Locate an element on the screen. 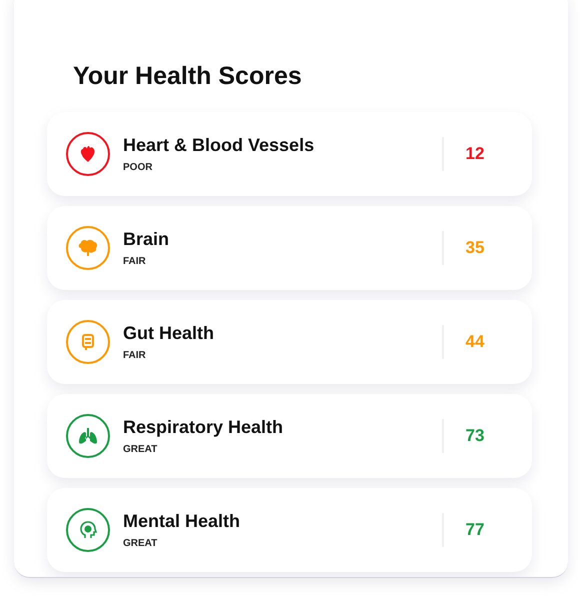 The image size is (580, 602). score-row: Gut Health FAIR 44 is located at coordinates (289, 342).